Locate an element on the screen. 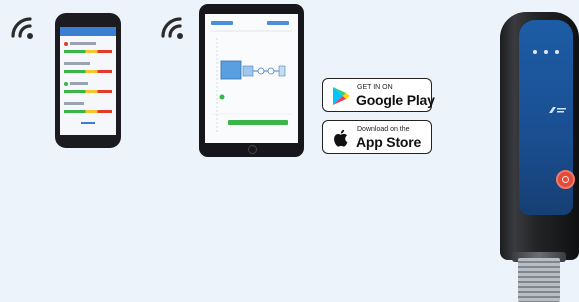  tablet-home-button is located at coordinates (252, 149).